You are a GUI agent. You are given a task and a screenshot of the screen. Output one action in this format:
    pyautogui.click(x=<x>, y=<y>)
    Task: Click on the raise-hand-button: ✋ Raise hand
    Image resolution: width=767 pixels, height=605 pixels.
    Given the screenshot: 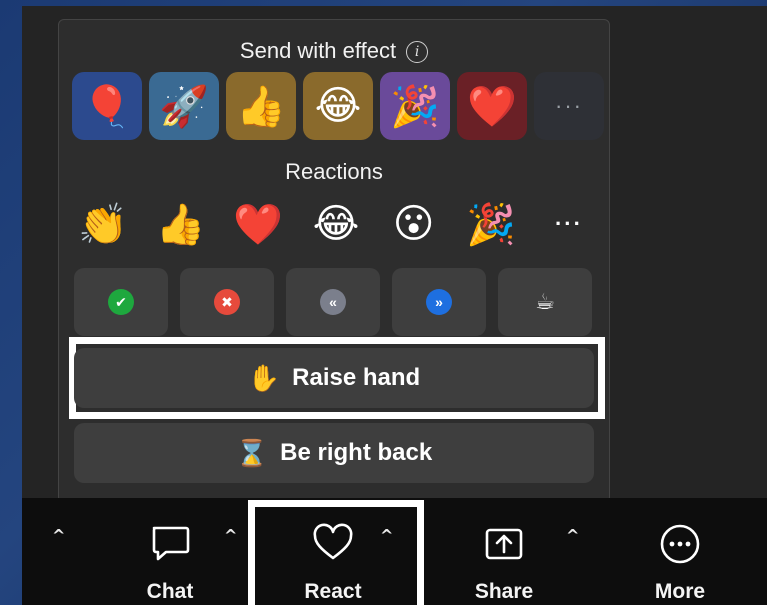 What is the action you would take?
    pyautogui.click(x=334, y=378)
    